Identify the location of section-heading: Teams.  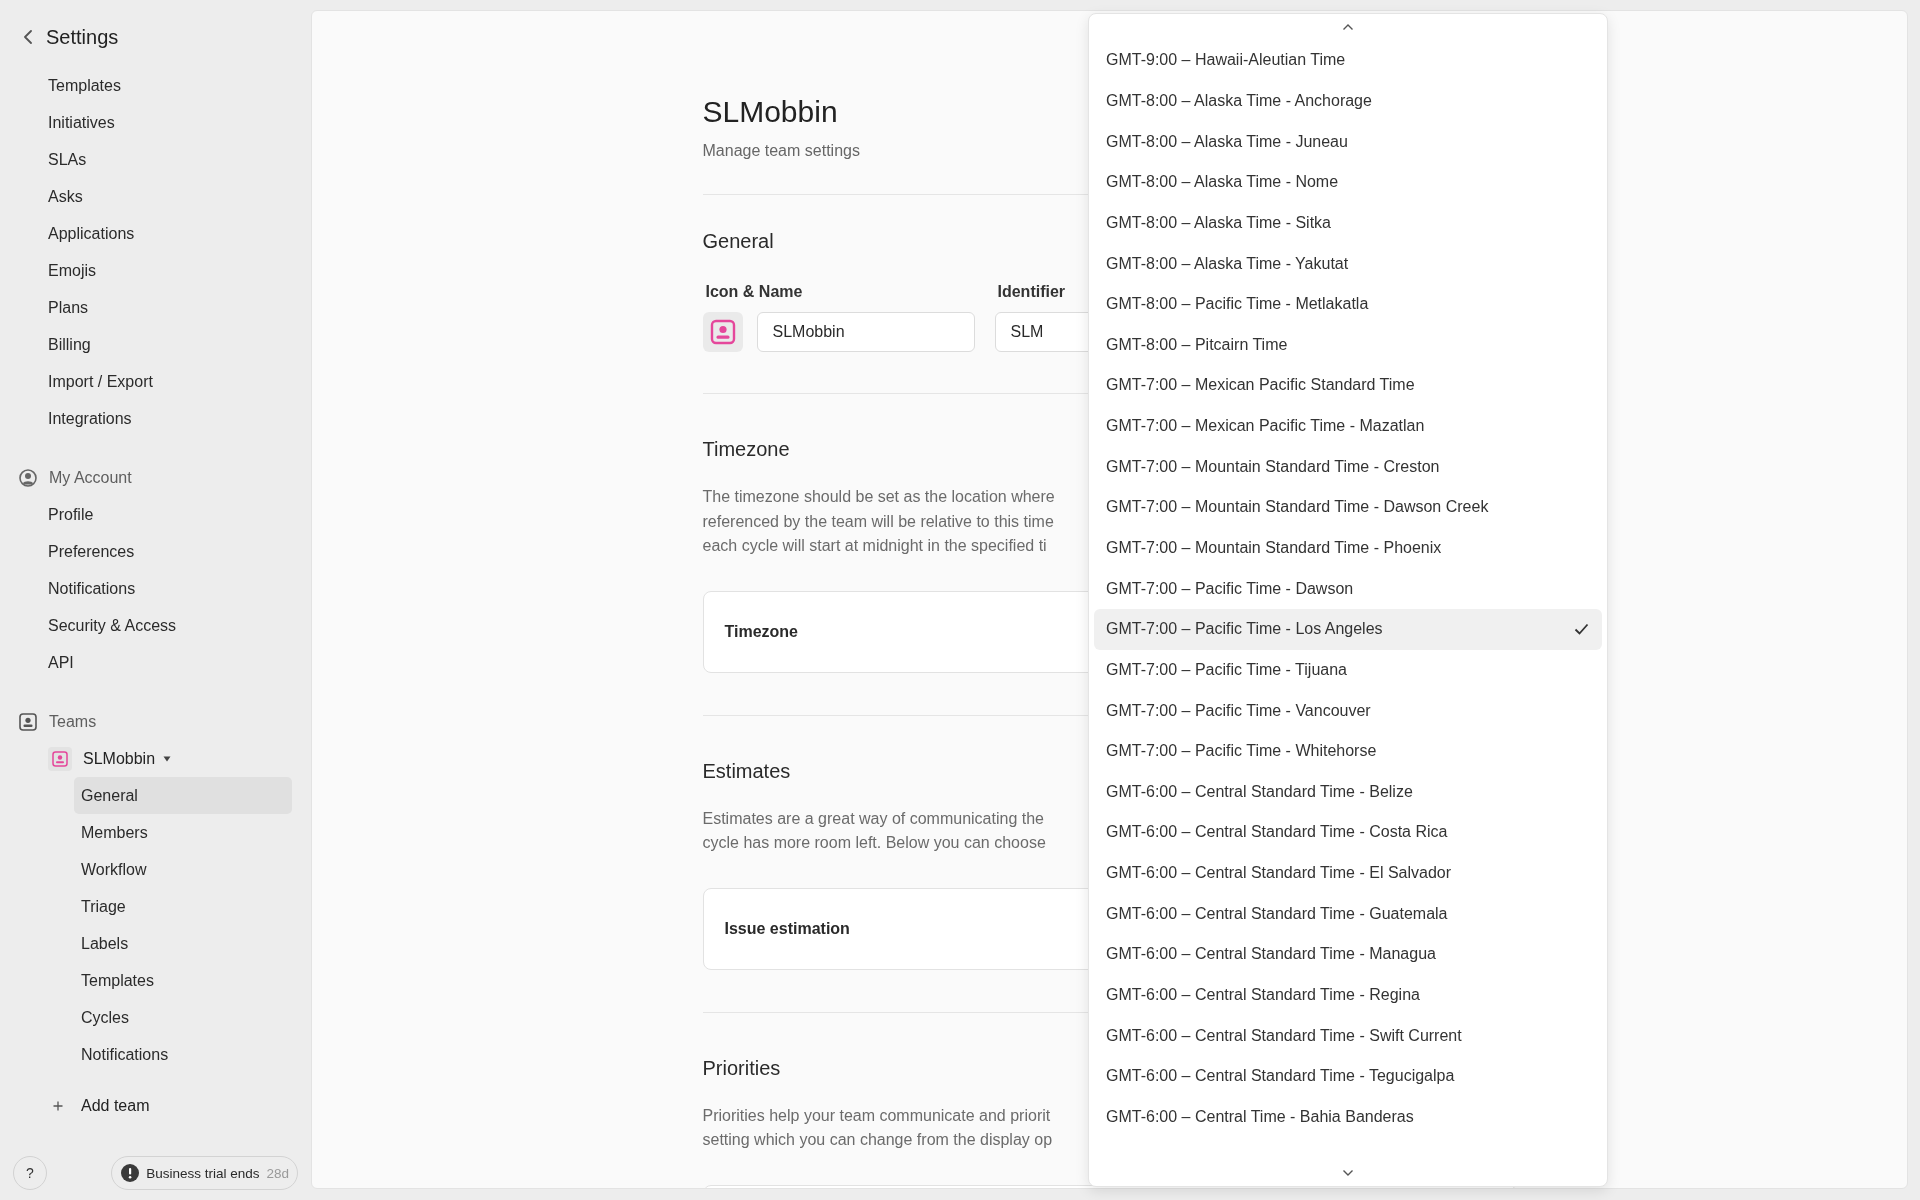
(73, 721).